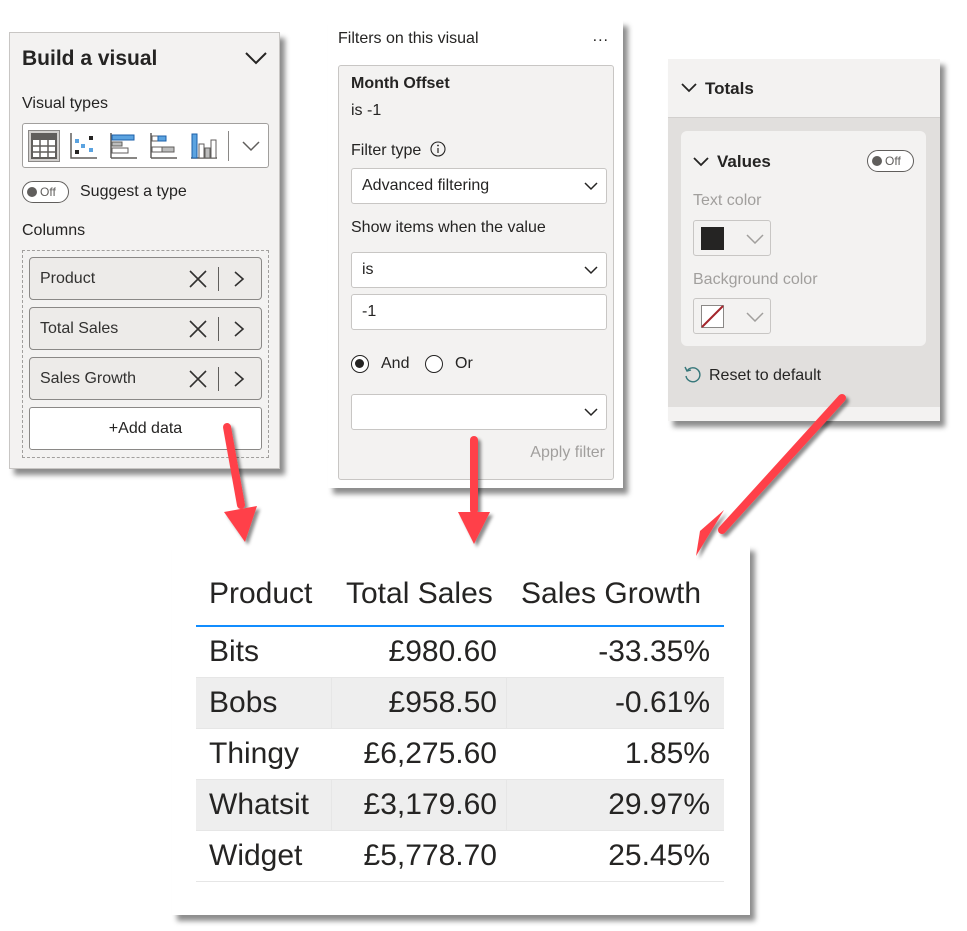 The width and height of the screenshot is (967, 931). What do you see at coordinates (254, 753) in the screenshot?
I see `cell-product: Thingy` at bounding box center [254, 753].